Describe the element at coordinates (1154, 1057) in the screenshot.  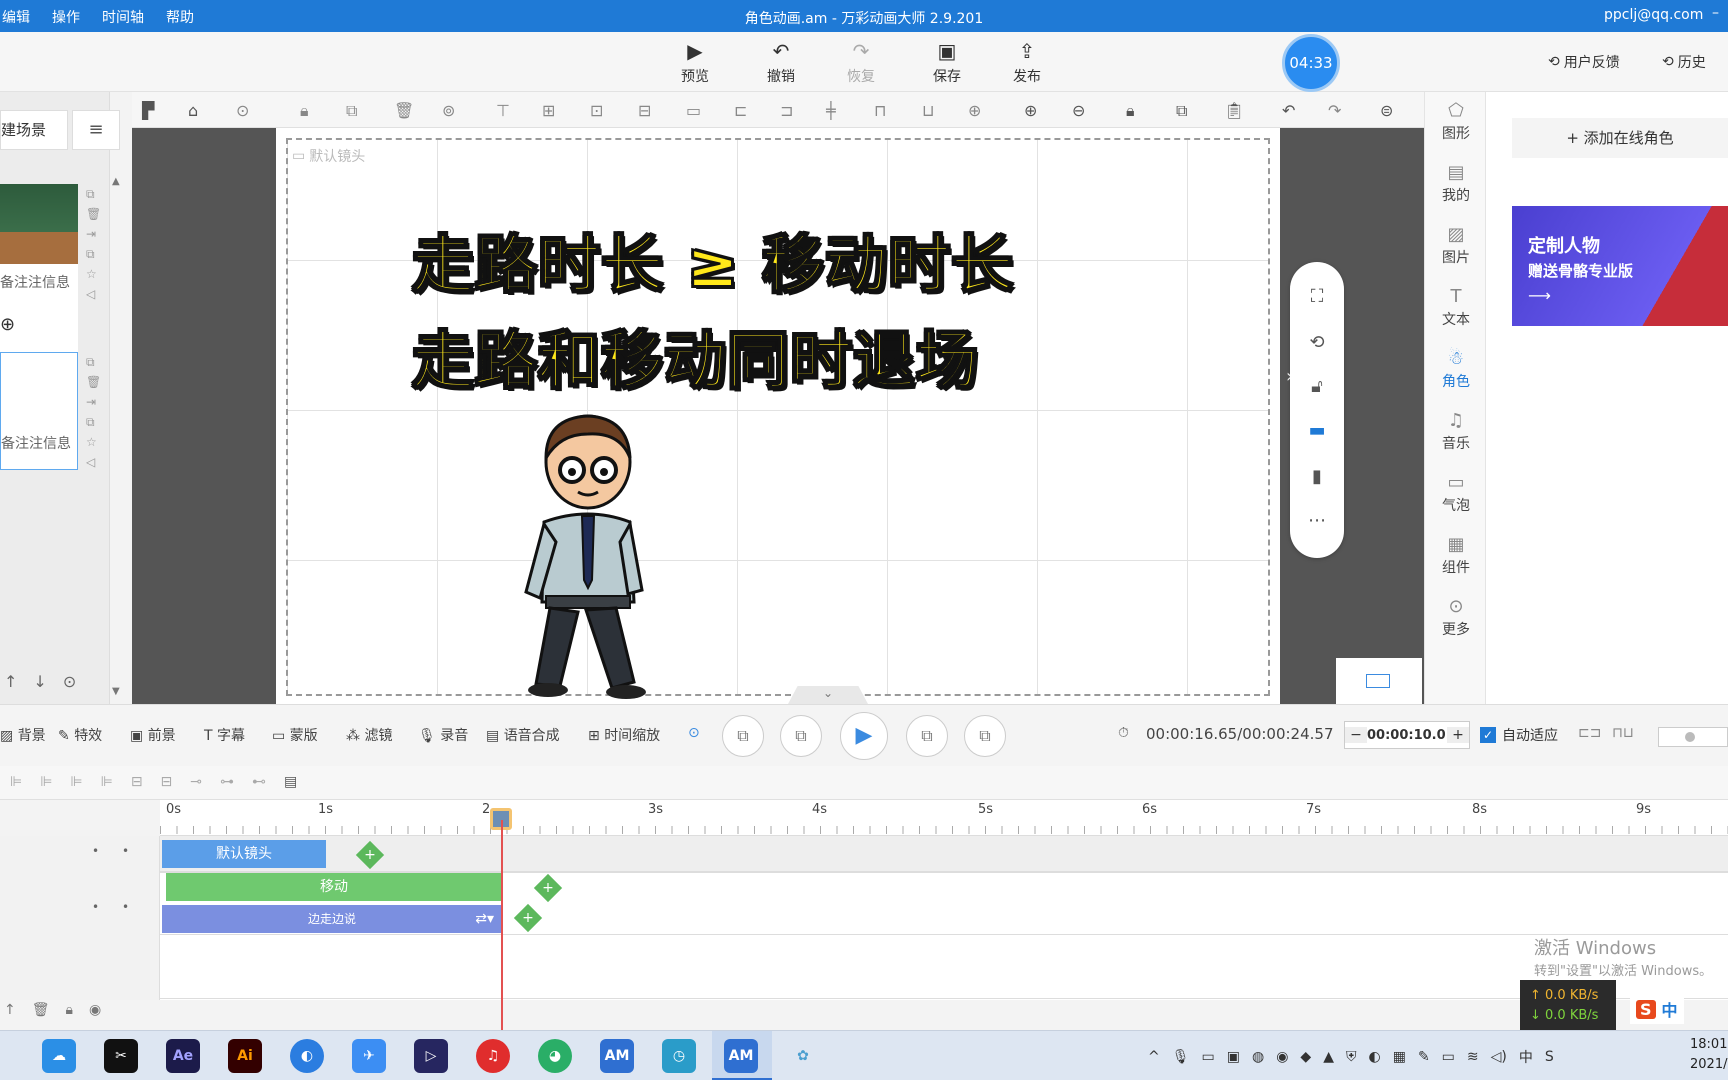
I see `chevron-up-icon: ^` at that location.